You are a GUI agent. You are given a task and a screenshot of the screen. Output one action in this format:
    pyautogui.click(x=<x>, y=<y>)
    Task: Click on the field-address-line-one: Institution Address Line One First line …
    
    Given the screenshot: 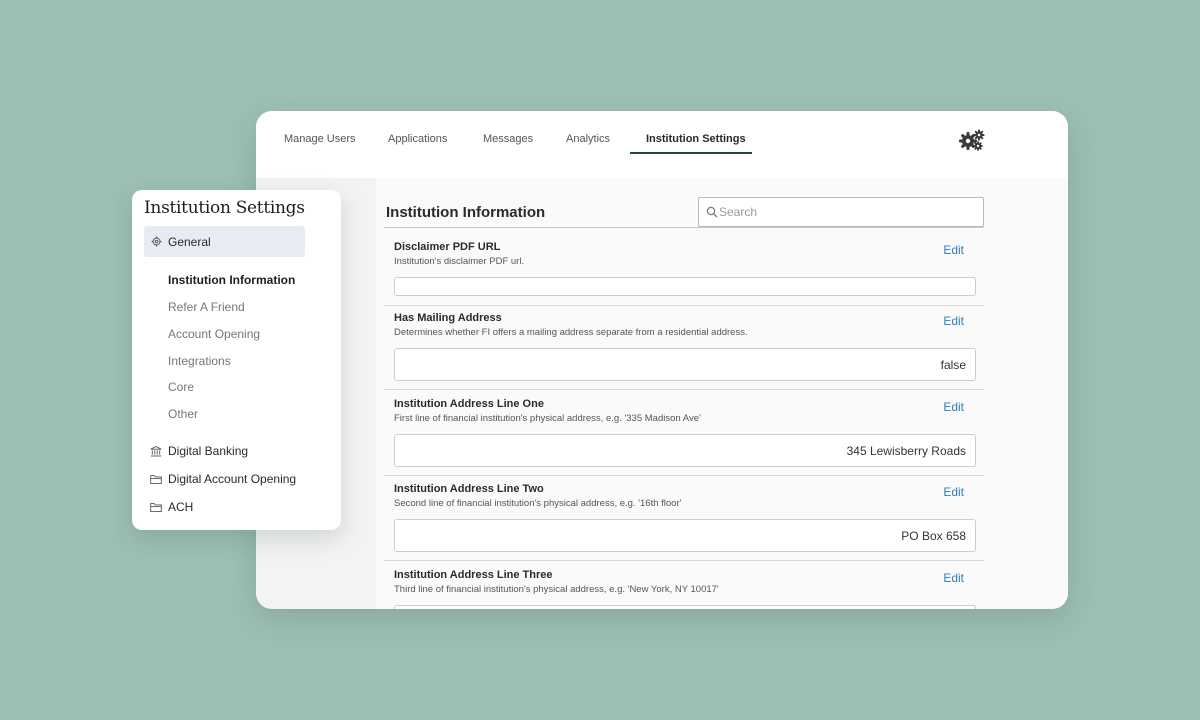 What is the action you would take?
    pyautogui.click(x=684, y=438)
    